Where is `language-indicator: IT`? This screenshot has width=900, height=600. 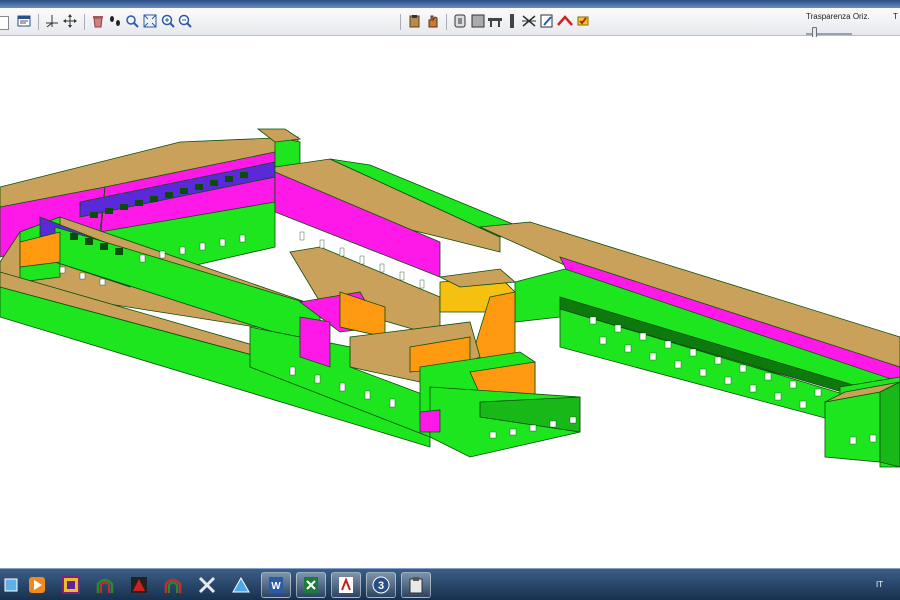
language-indicator: IT is located at coordinates (879, 584).